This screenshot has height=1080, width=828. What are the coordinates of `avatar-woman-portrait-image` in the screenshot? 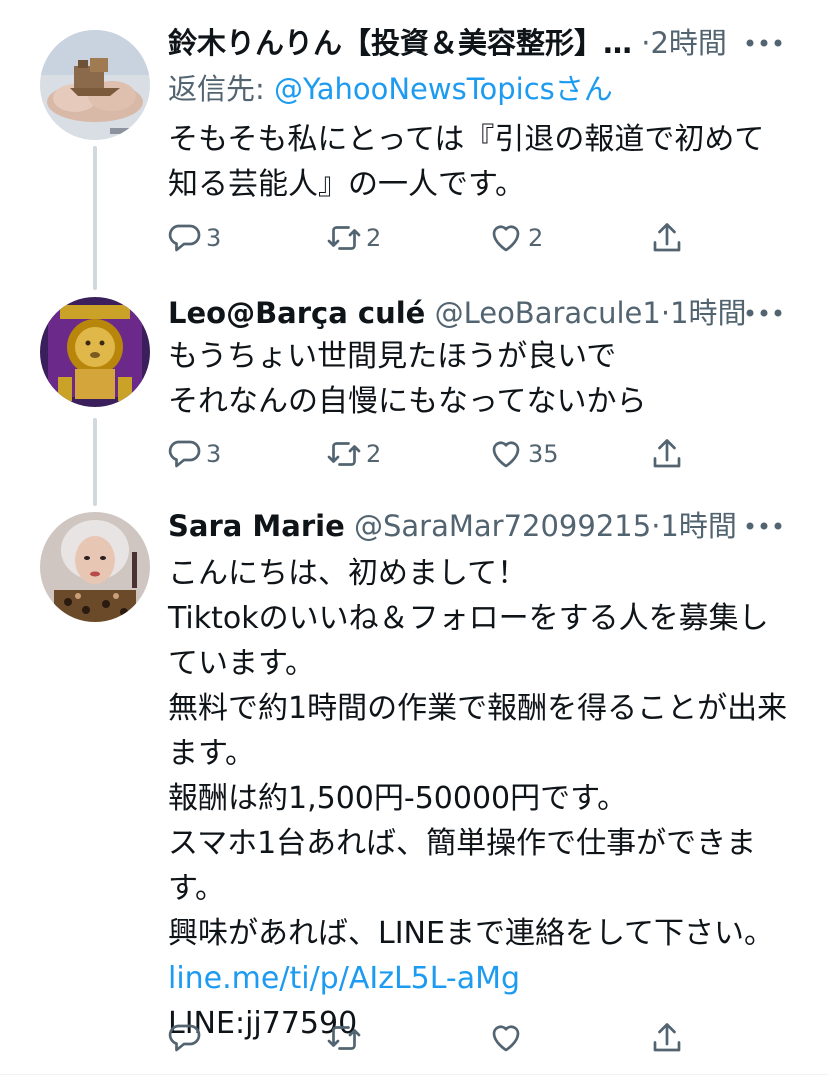 It's located at (95, 567).